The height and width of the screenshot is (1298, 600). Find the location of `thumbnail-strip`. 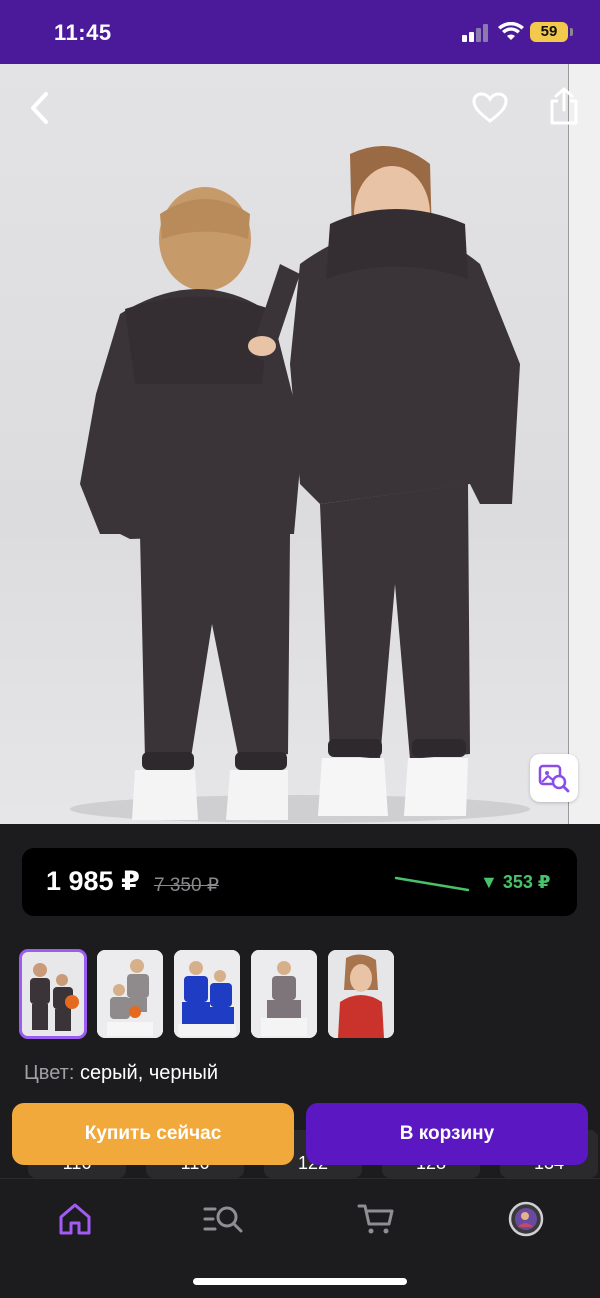

thumbnail-strip is located at coordinates (206, 994).